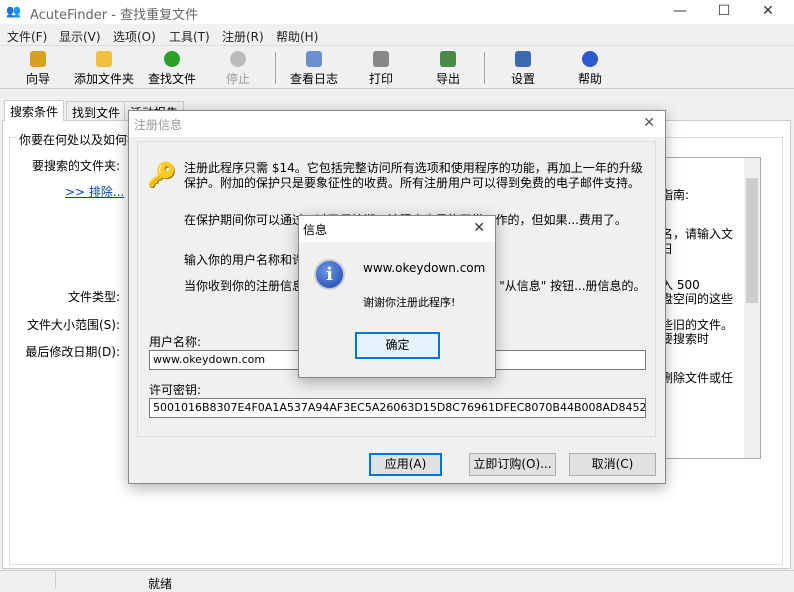  Describe the element at coordinates (381, 59) in the screenshot. I see `printer-icon` at that location.